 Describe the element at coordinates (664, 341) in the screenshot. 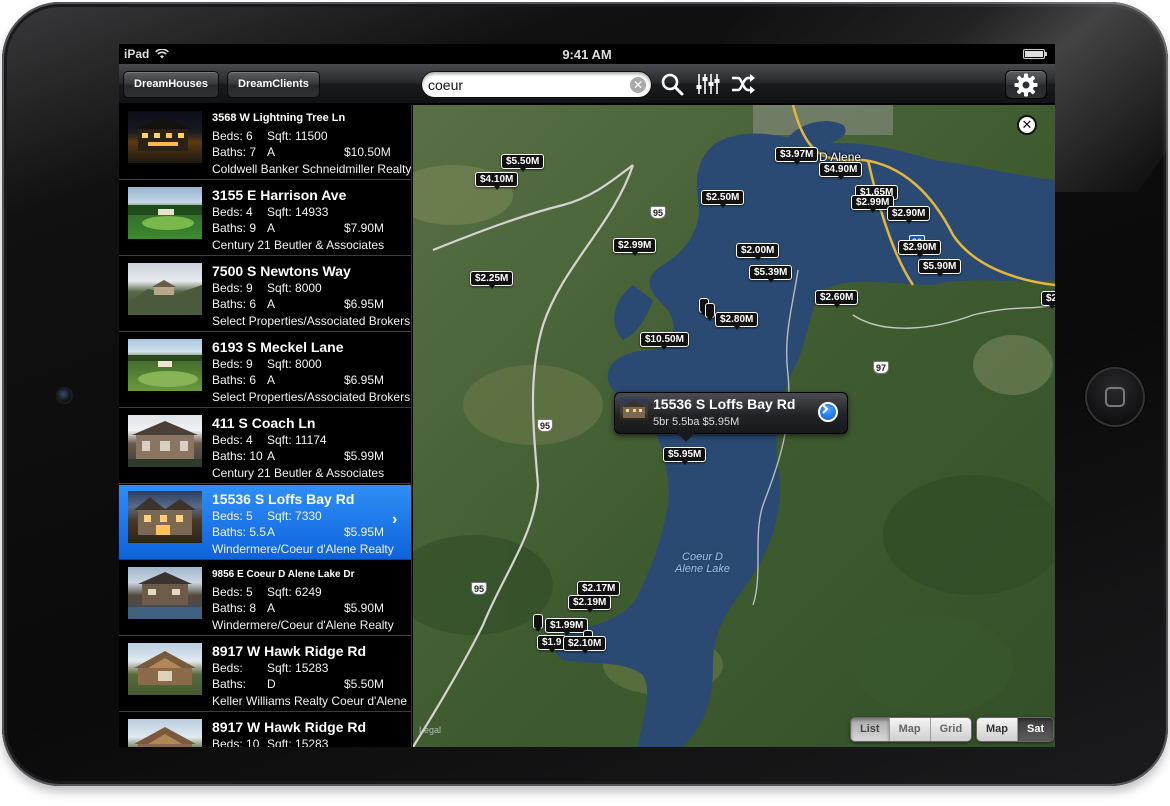

I see `price-pin: $10.50M` at that location.